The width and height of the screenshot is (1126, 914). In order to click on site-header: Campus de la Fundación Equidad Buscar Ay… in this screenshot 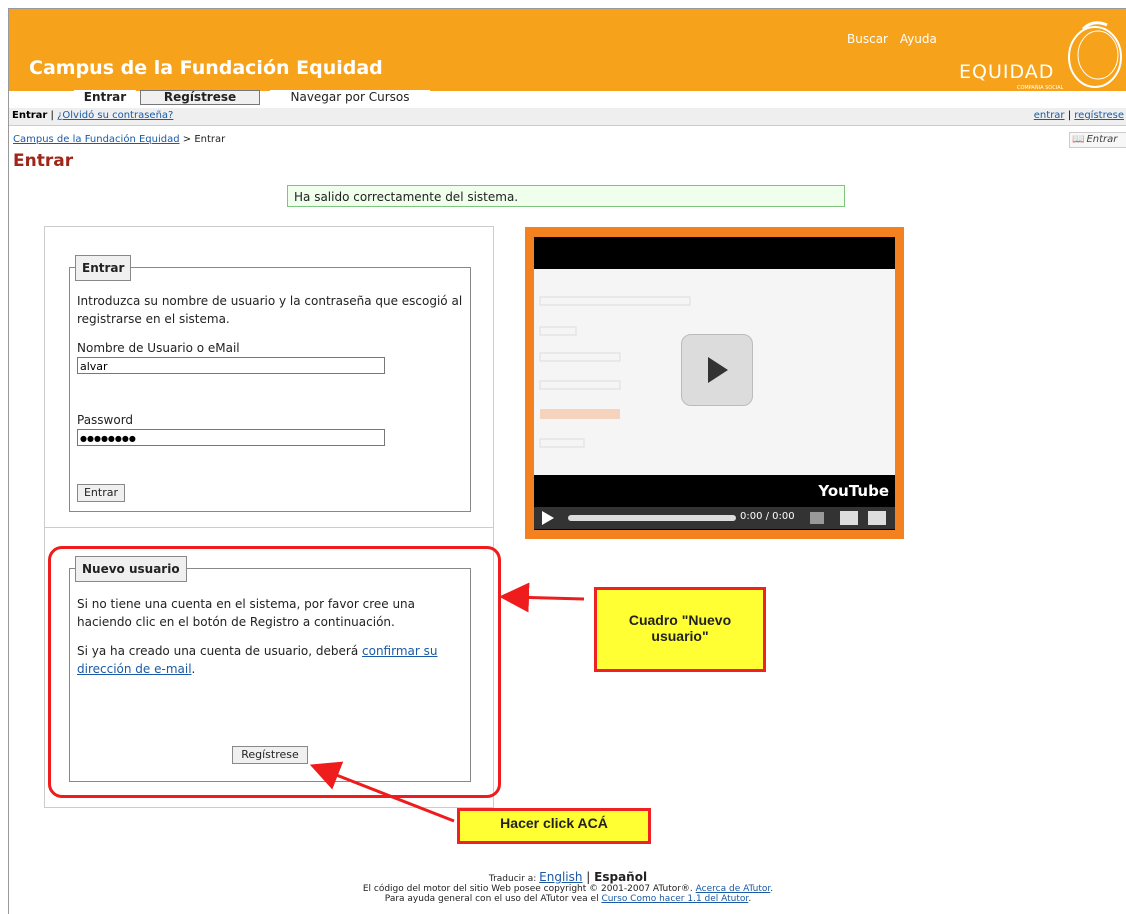, I will do `click(567, 50)`.